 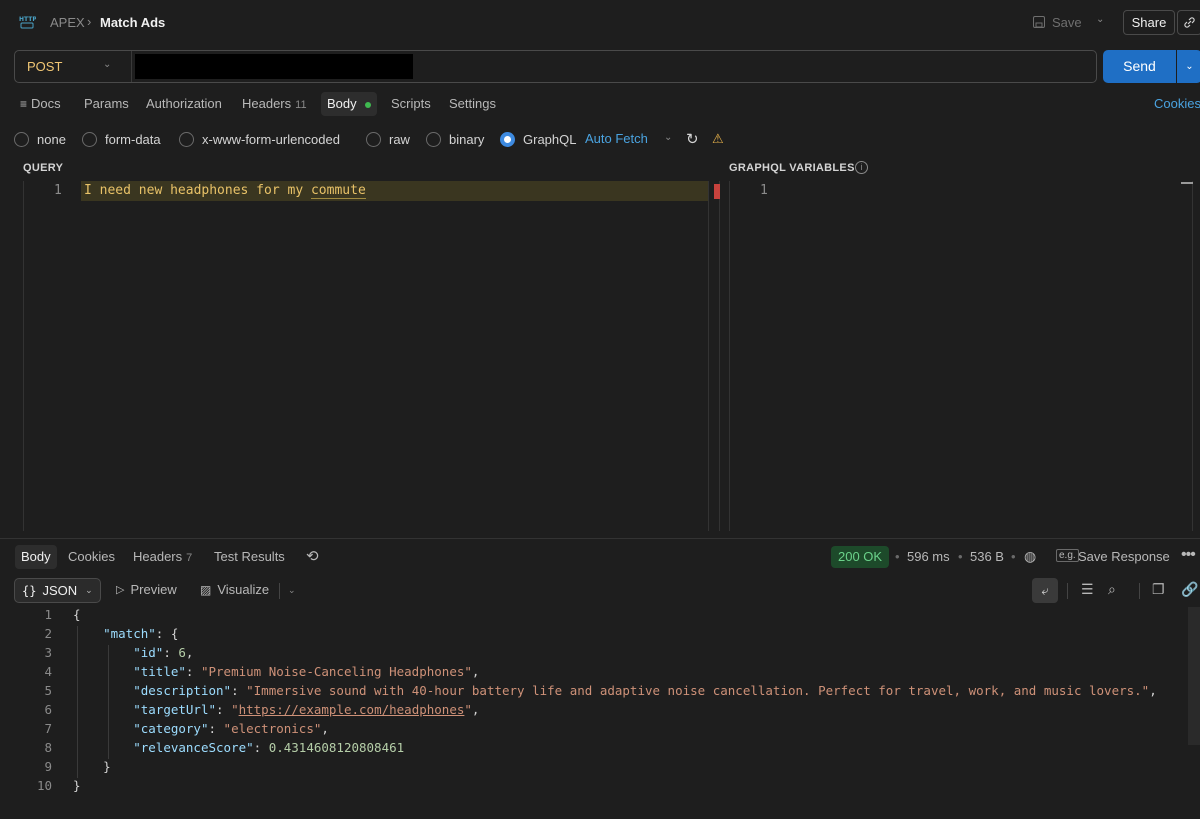 I want to click on json-target-url-link: https://example.com/headphones, so click(x=352, y=709).